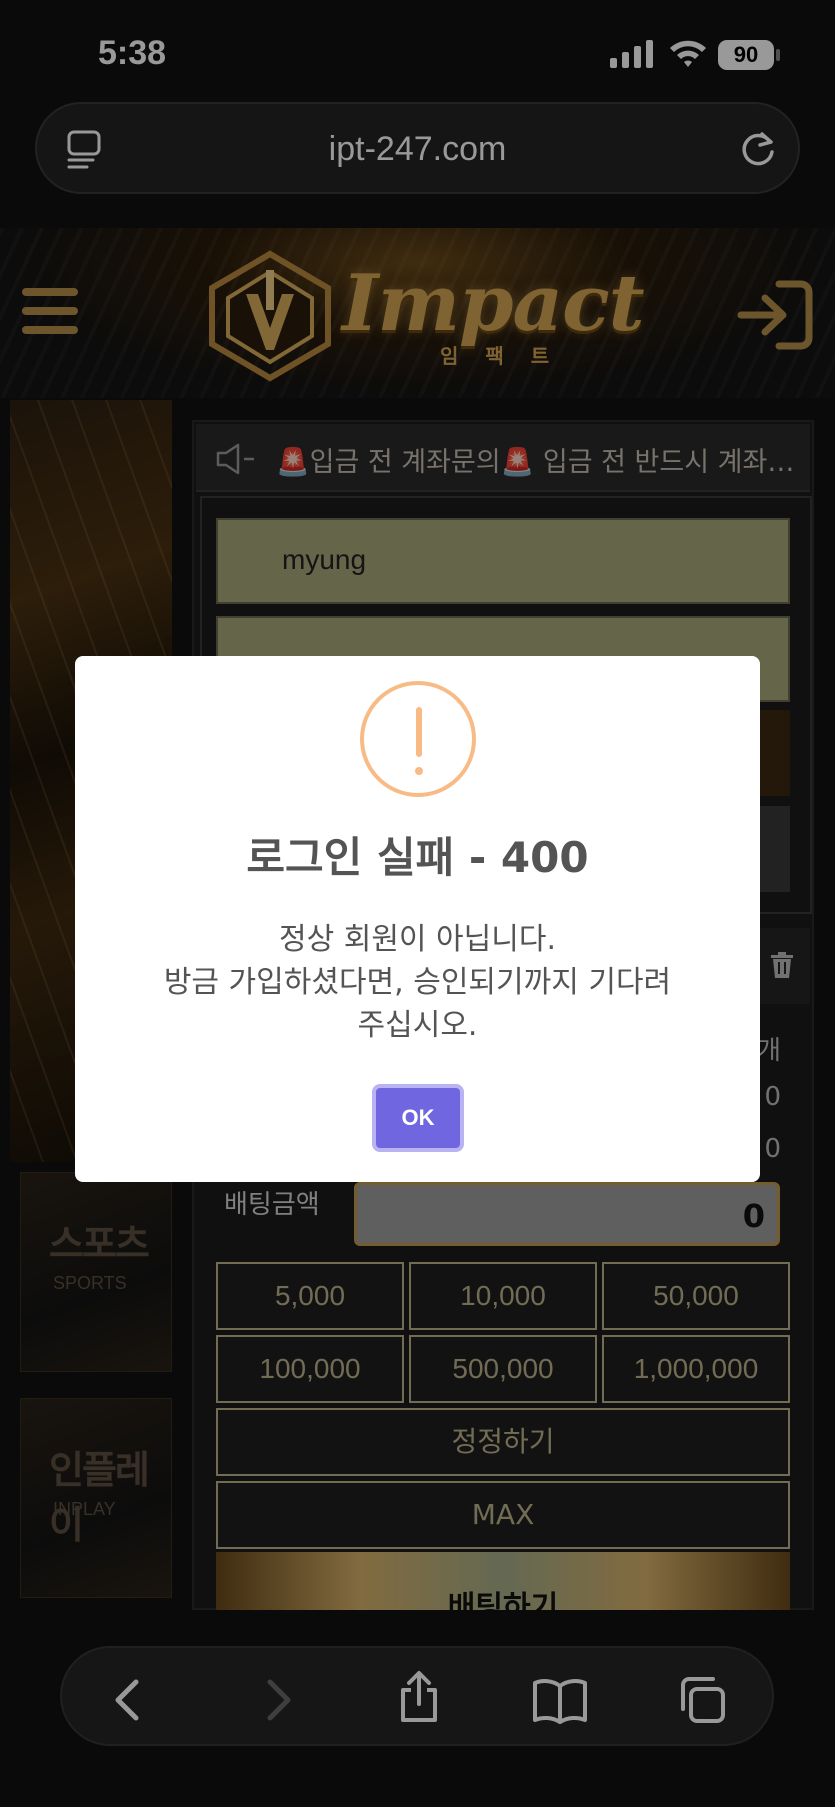 Image resolution: width=835 pixels, height=1807 pixels. What do you see at coordinates (417, 1025) in the screenshot?
I see `dialog-message-line-3: 주십시오.` at bounding box center [417, 1025].